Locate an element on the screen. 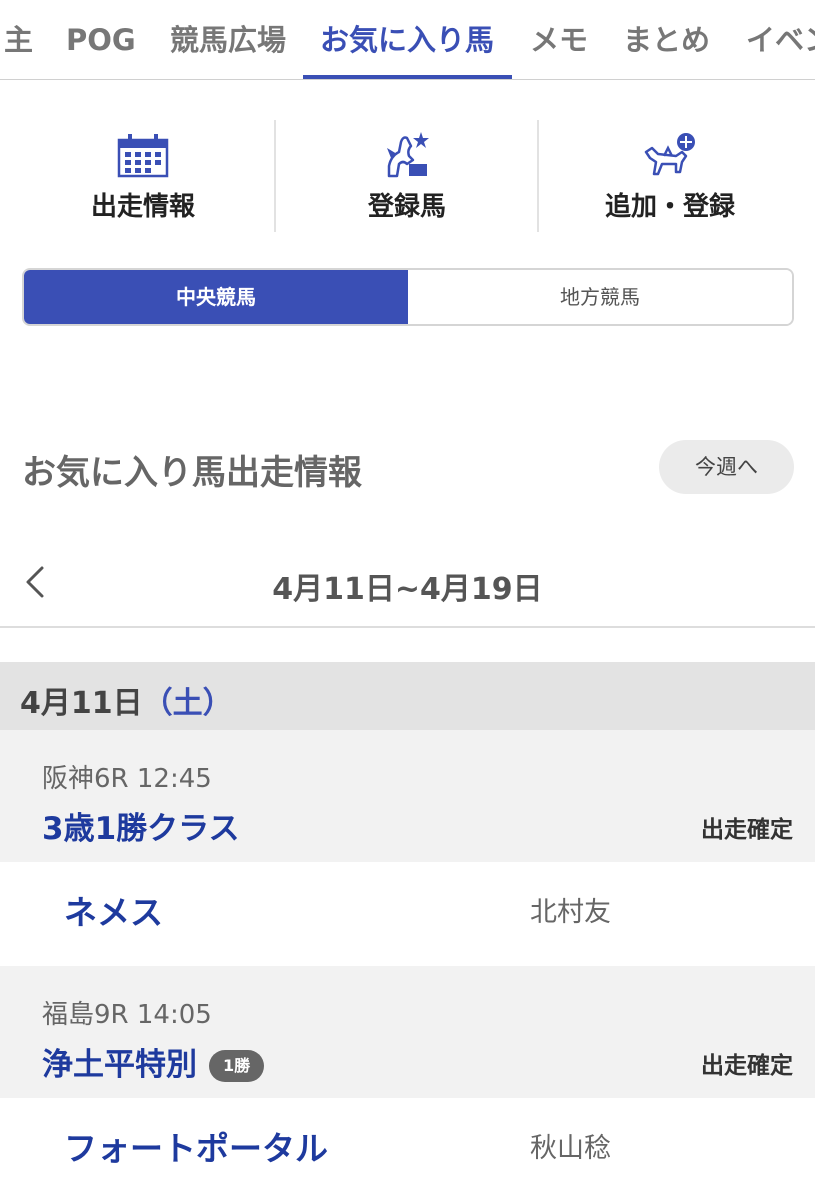 The height and width of the screenshot is (1200, 815). date-text: 4月11日 is located at coordinates (81, 703).